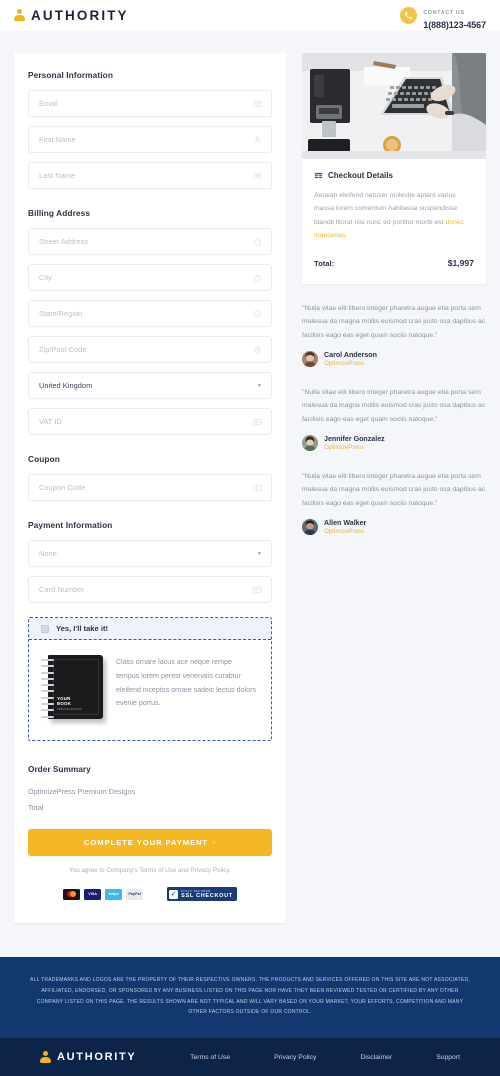 Image resolution: width=500 pixels, height=1076 pixels. Describe the element at coordinates (150, 241) in the screenshot. I see `street-address-field: Street Address` at that location.